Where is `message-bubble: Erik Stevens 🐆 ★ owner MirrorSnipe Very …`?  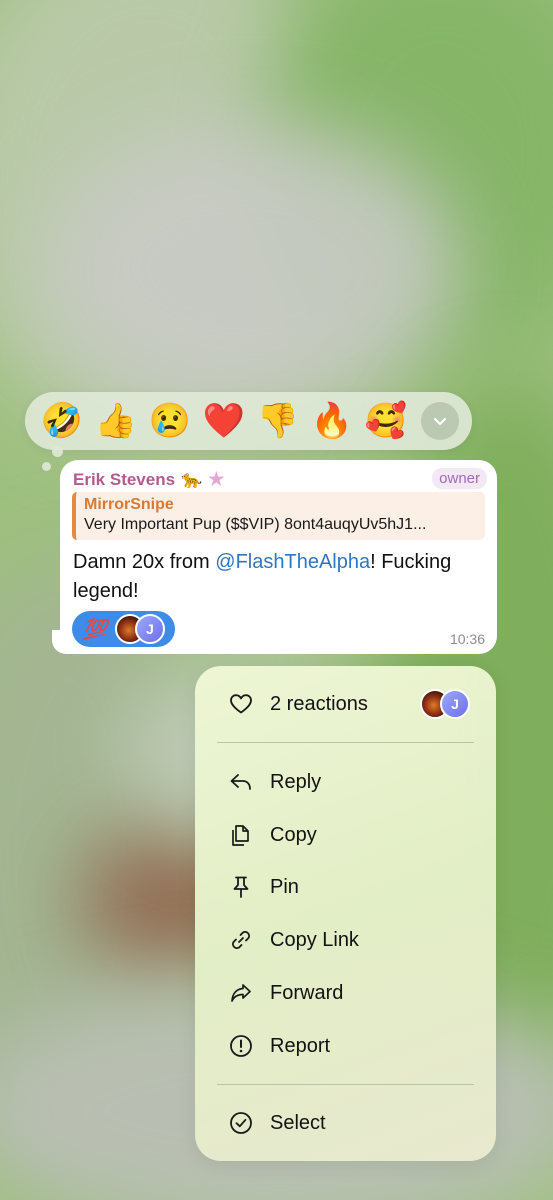
message-bubble: Erik Stevens 🐆 ★ owner MirrorSnipe Very … is located at coordinates (278, 557).